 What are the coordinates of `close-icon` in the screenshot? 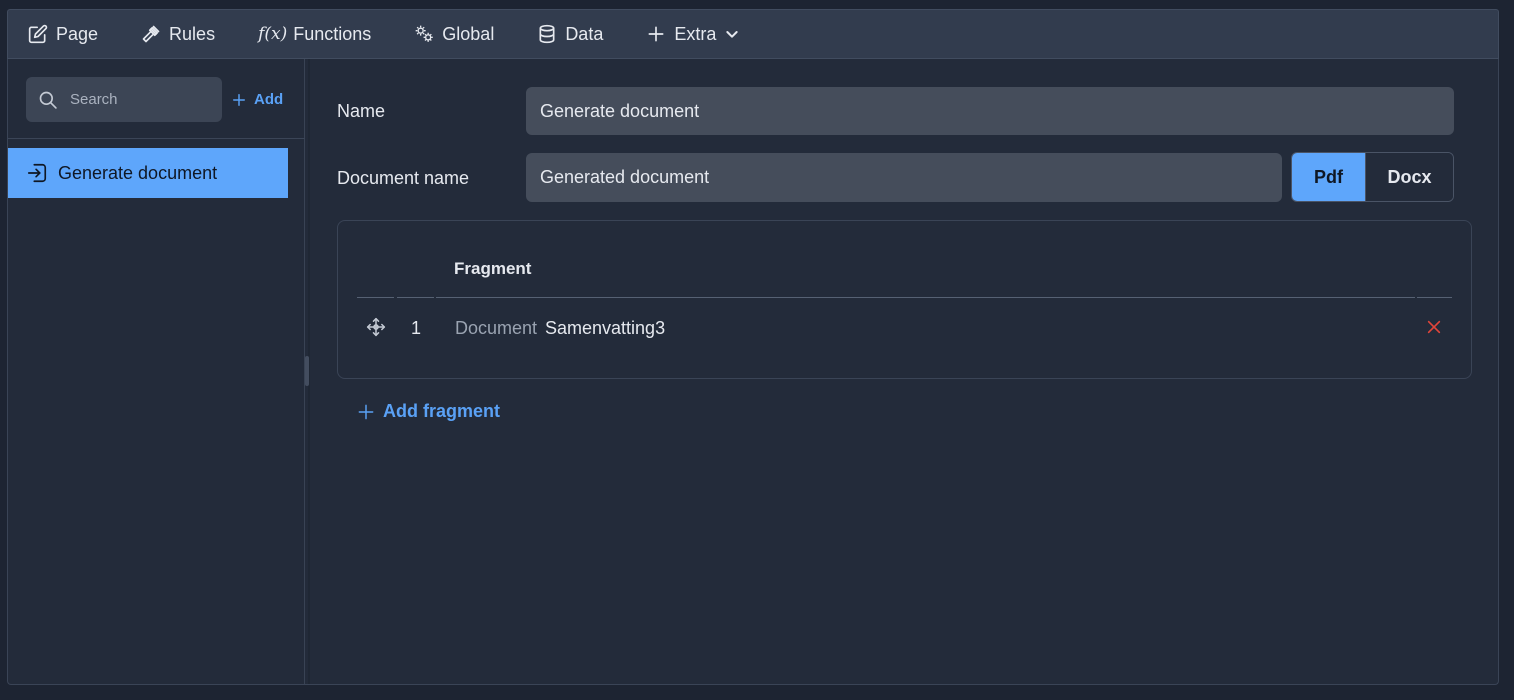 It's located at (1434, 327).